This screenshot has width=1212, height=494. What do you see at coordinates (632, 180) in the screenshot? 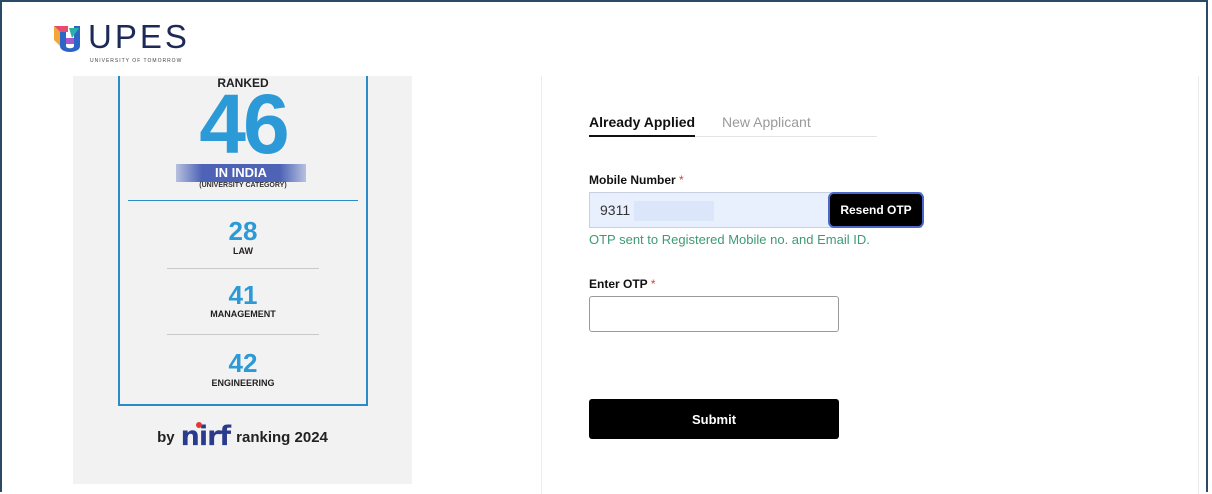
I see `mobile-label-text: Mobile Number` at bounding box center [632, 180].